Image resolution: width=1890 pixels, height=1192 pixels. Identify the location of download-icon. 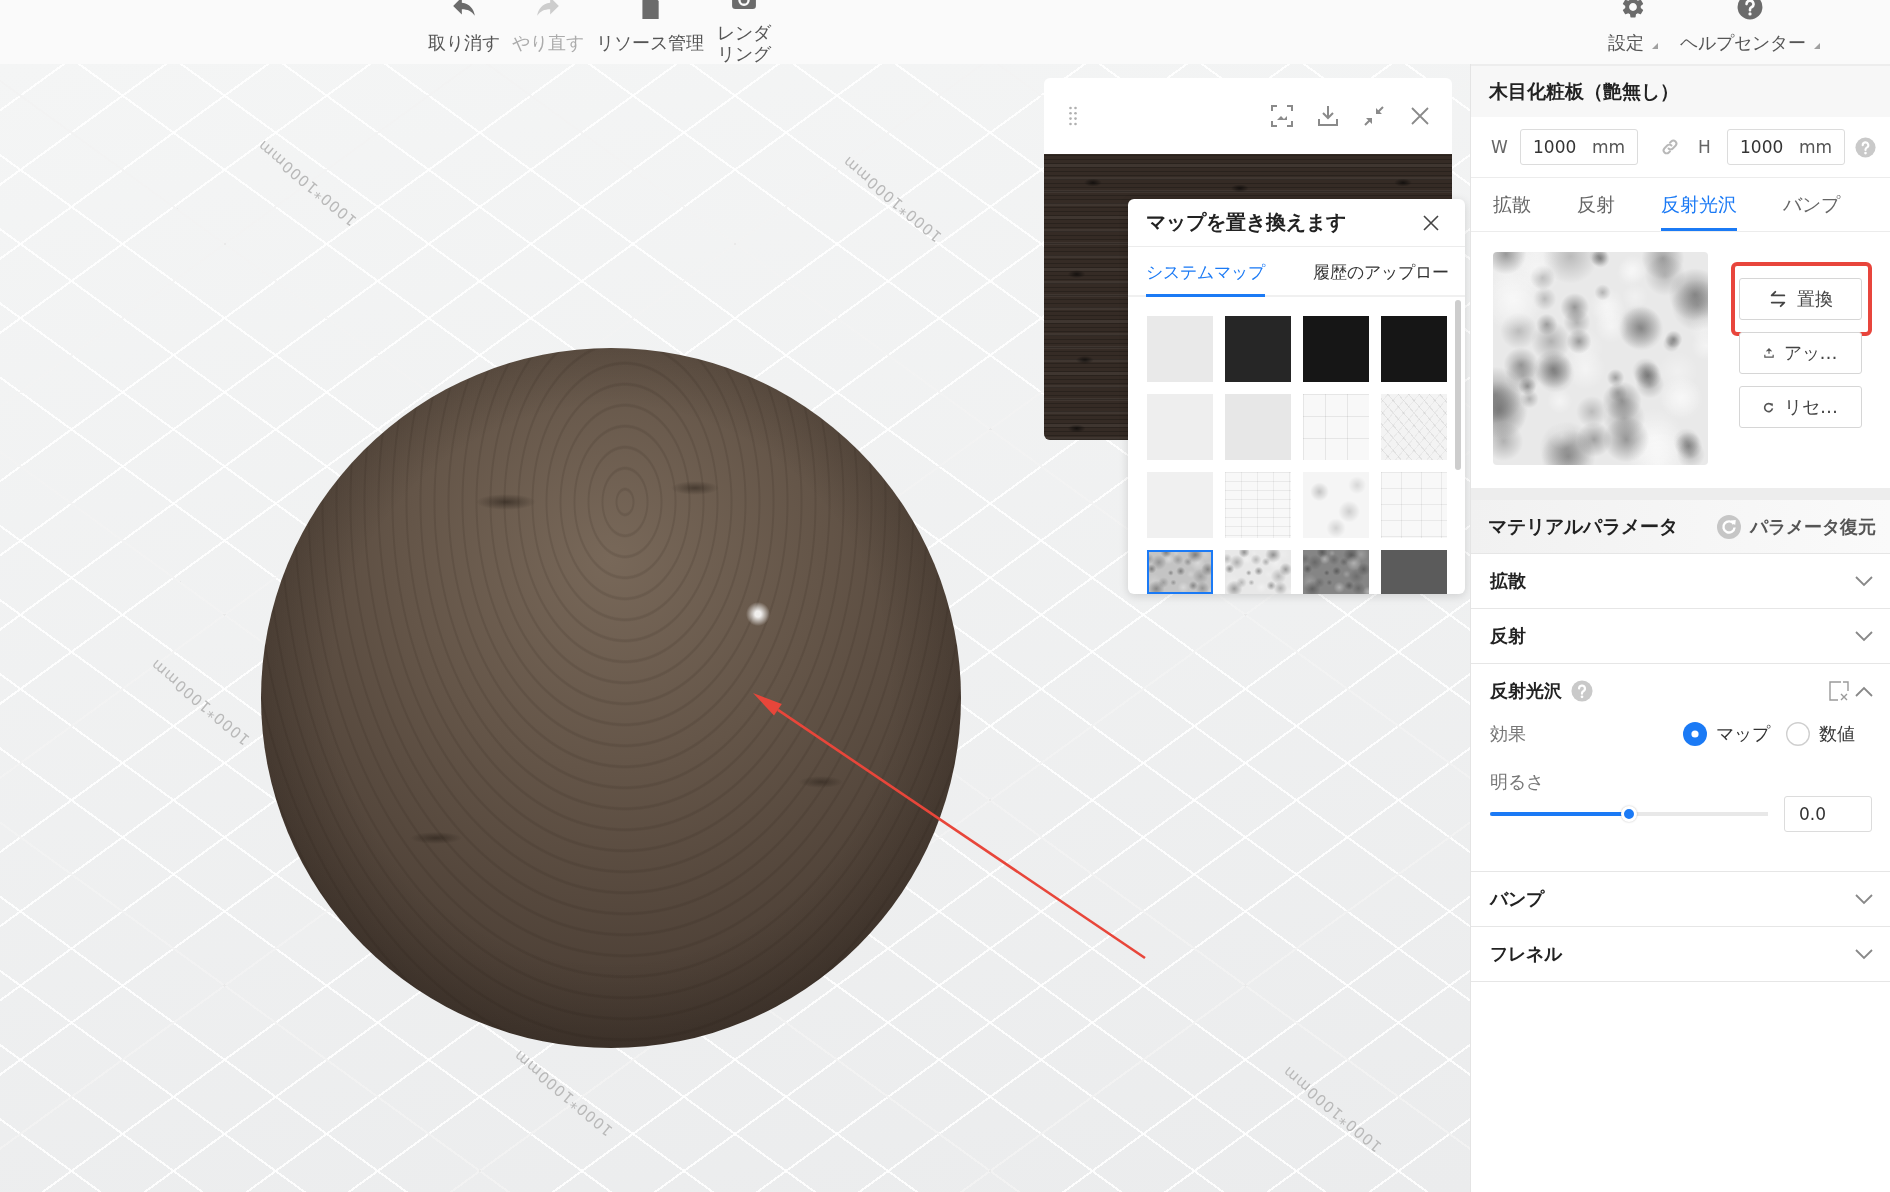
(1328, 116).